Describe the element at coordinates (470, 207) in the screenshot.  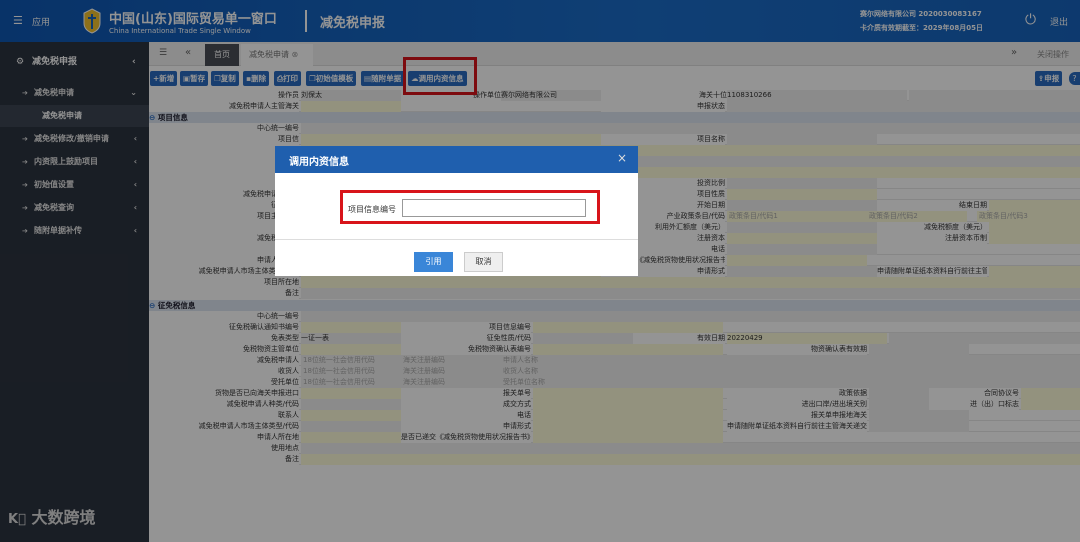
I see `highlight-box-dialog` at that location.